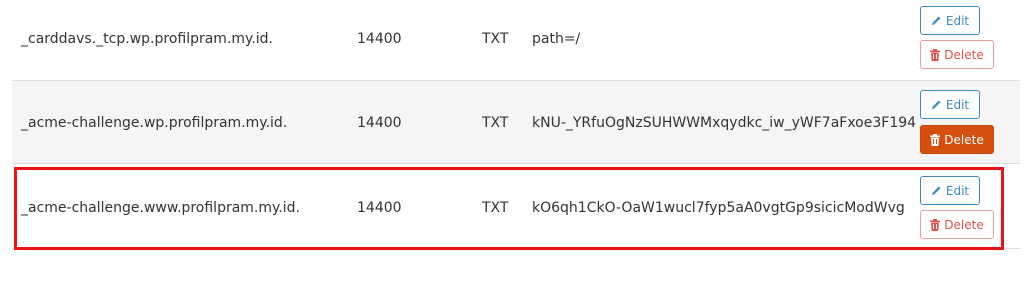 Image resolution: width=1024 pixels, height=291 pixels. I want to click on record-name: _acme-challenge.www.profilpram.my.id., so click(160, 208).